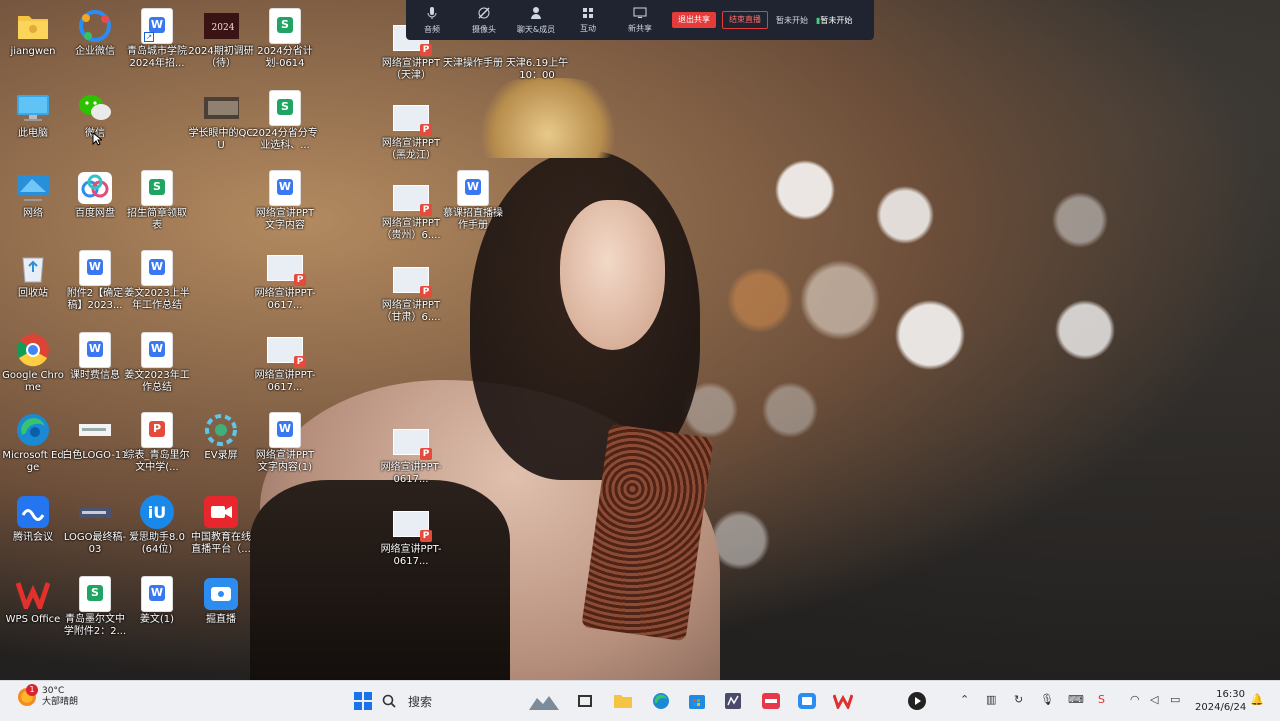 The height and width of the screenshot is (721, 1280). What do you see at coordinates (363, 701) in the screenshot?
I see `start-button` at bounding box center [363, 701].